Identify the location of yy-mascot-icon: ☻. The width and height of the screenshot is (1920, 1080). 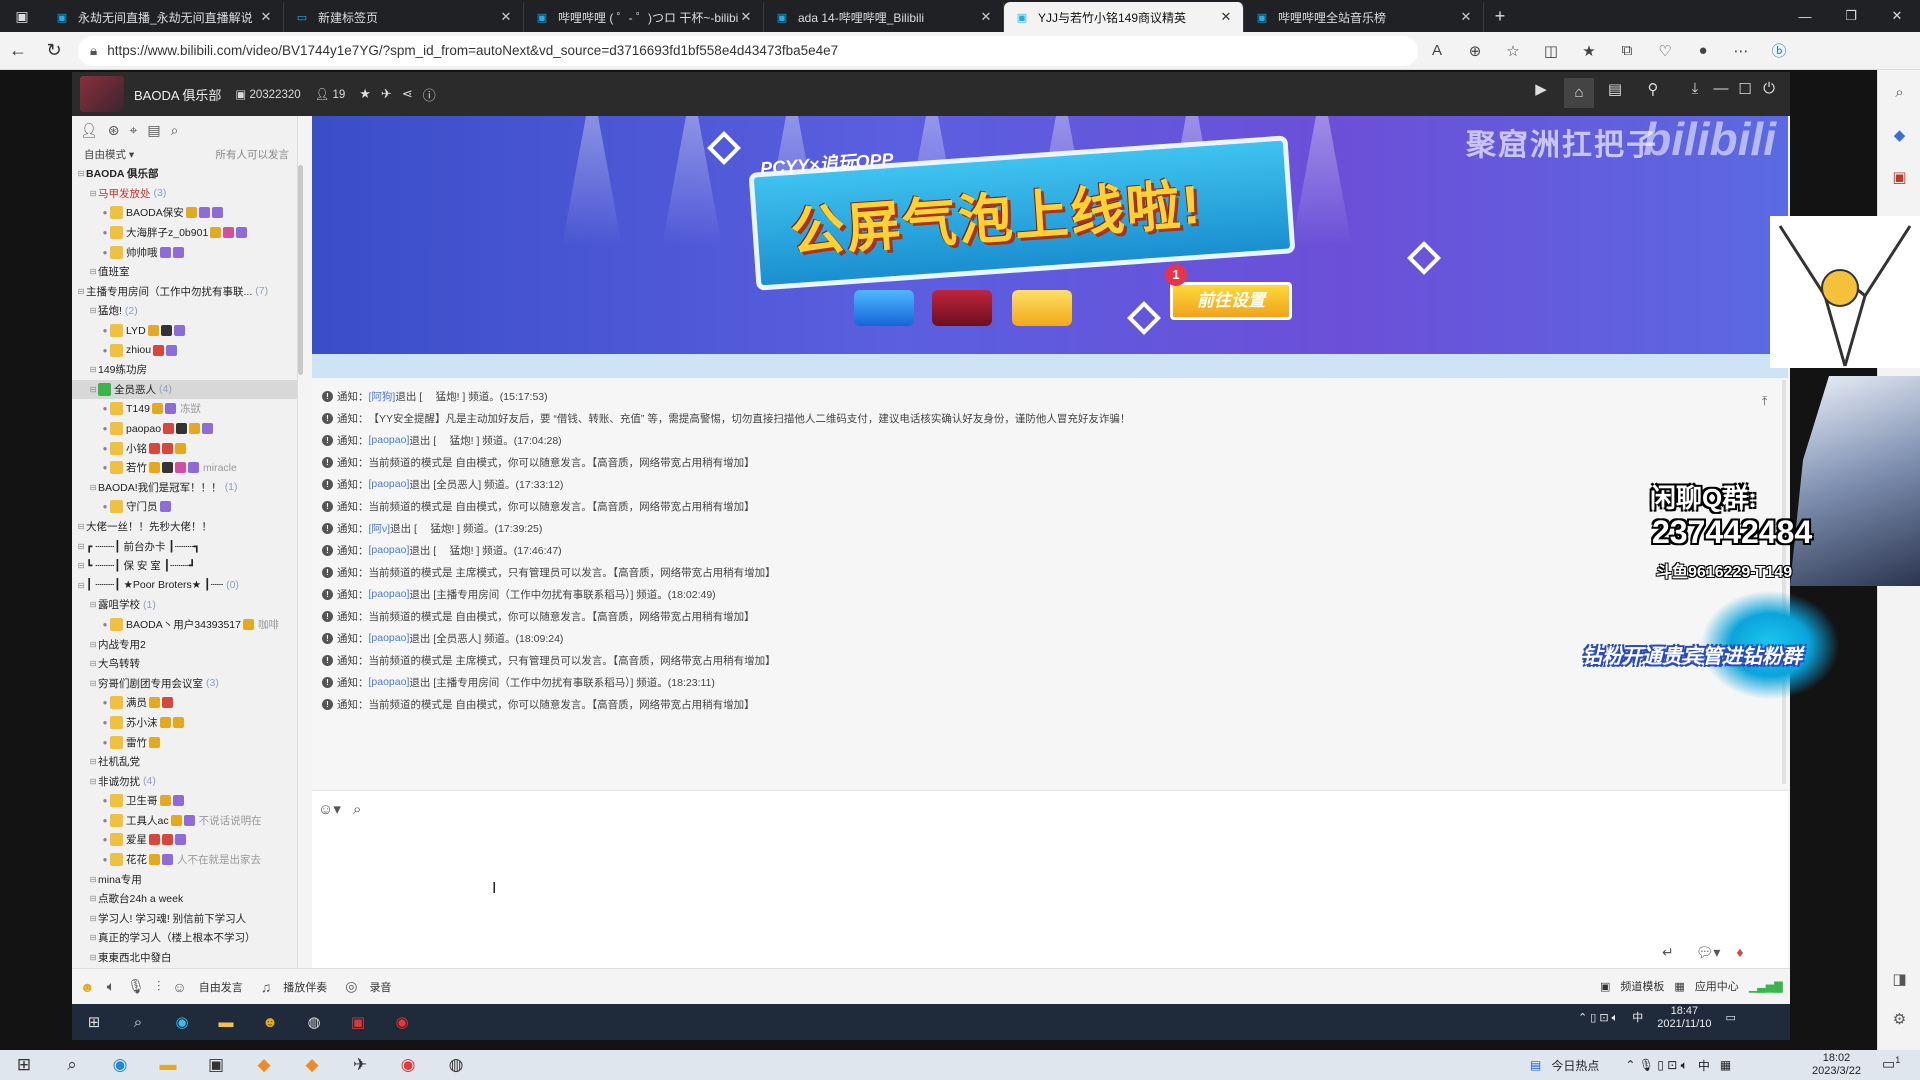
(87, 987).